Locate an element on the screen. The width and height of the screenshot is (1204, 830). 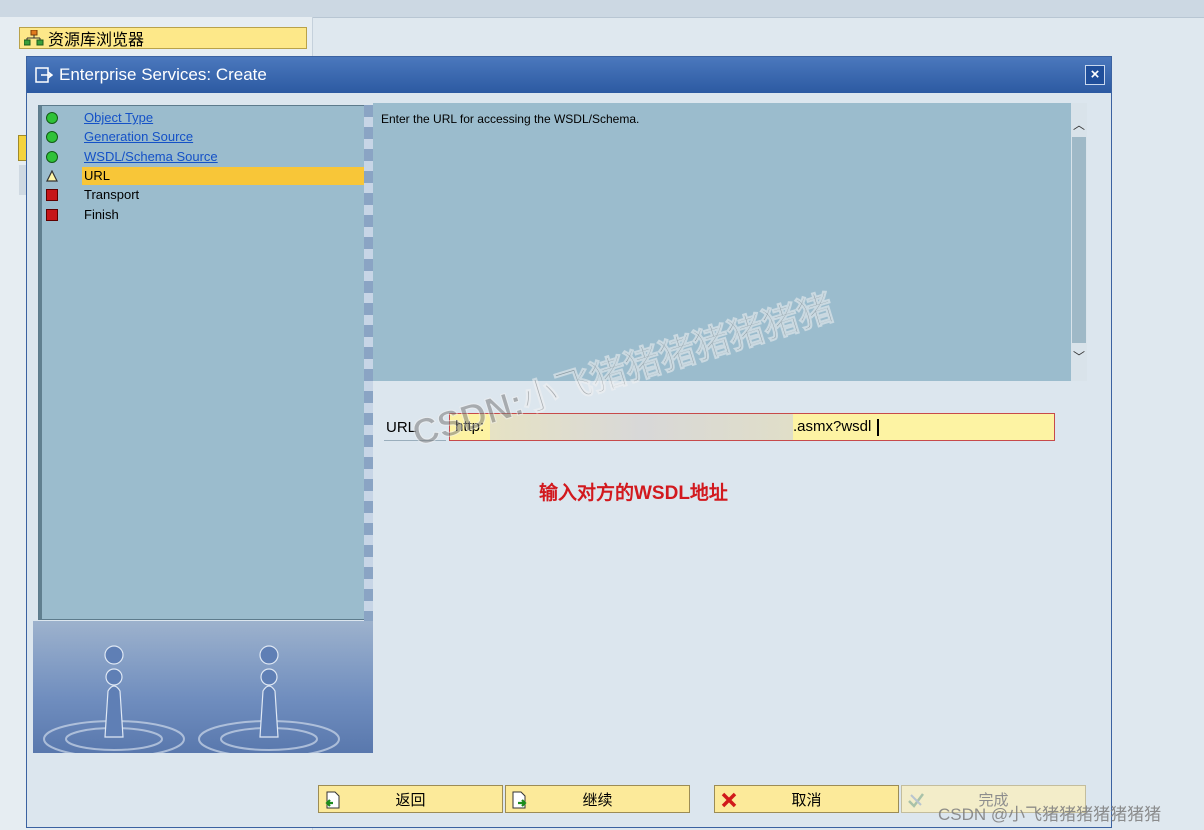
decorative-edge-strip is located at coordinates (368, 363).